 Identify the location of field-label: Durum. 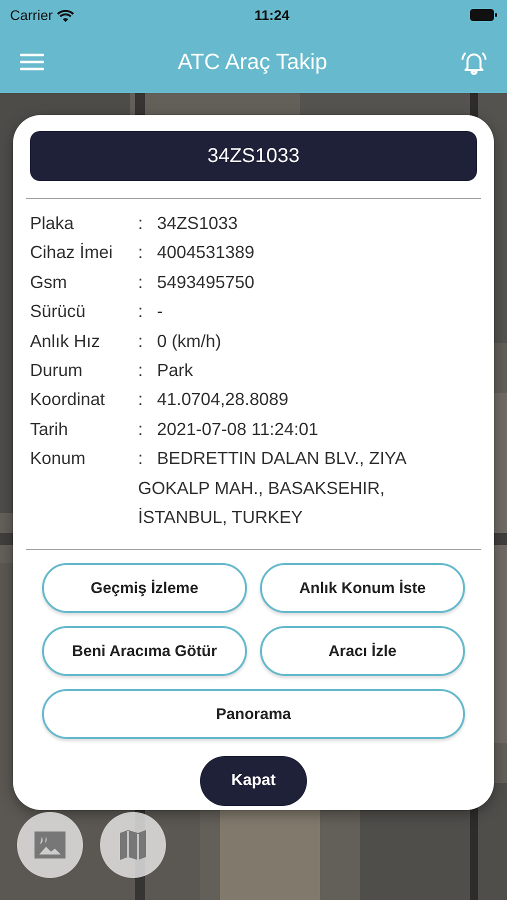
(57, 370).